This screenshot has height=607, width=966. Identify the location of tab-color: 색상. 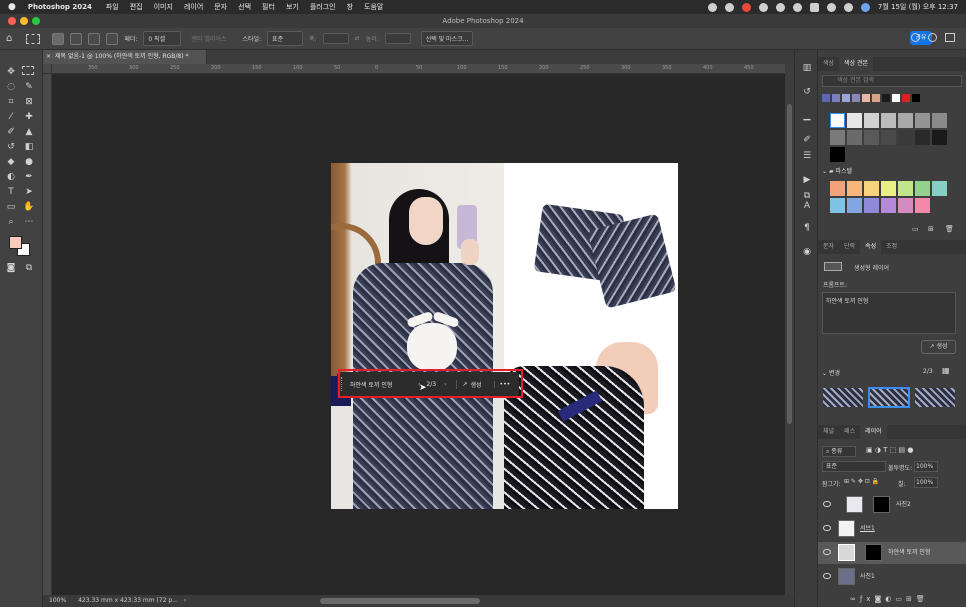
(828, 64).